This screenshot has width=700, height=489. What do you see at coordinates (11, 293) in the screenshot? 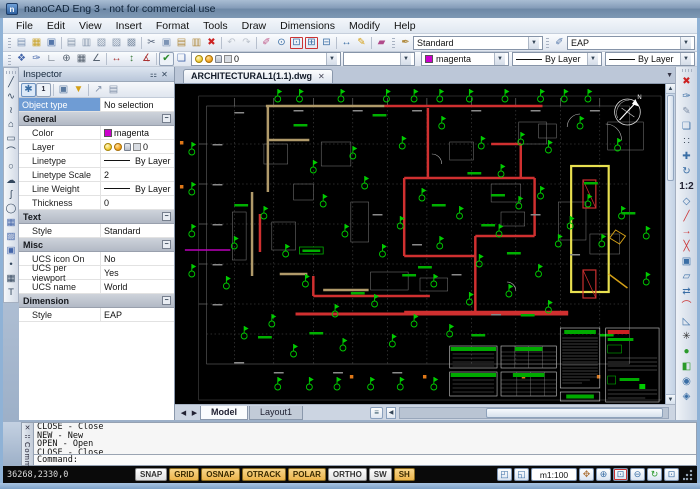
I see `text-tool-icon: T` at bounding box center [11, 293].